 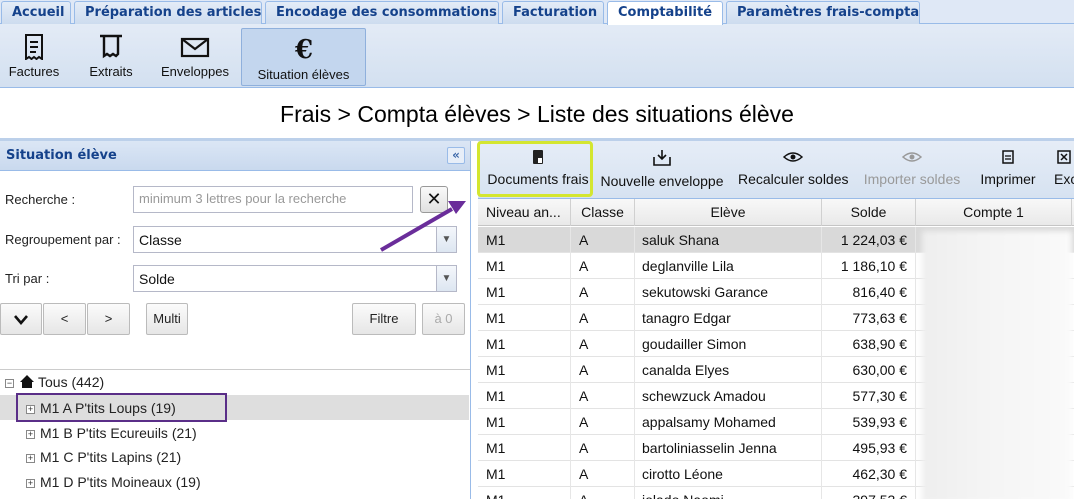 What do you see at coordinates (728, 474) in the screenshot?
I see `row-eleve: cirotto Léone` at bounding box center [728, 474].